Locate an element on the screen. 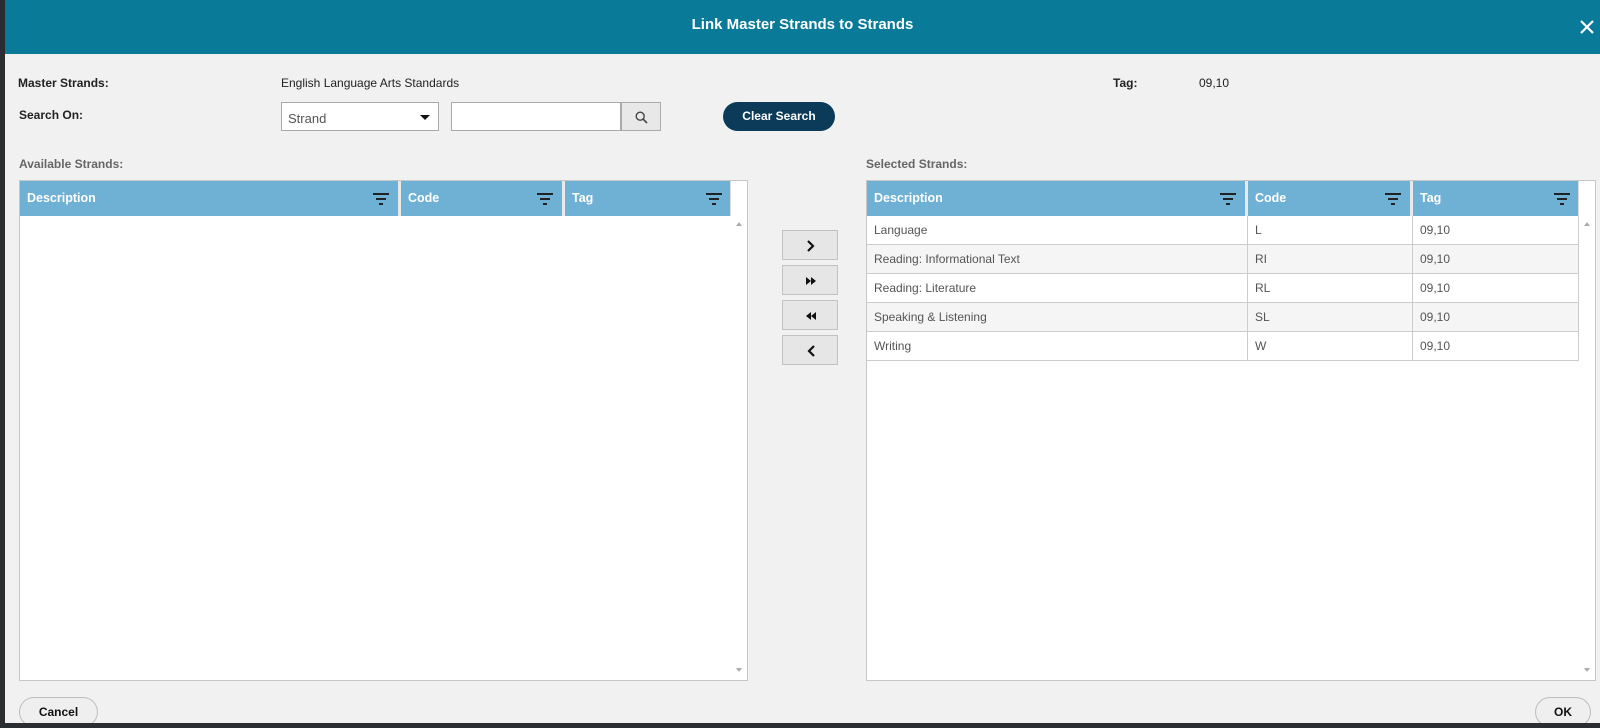  search-on-label: Search On: is located at coordinates (51, 115).